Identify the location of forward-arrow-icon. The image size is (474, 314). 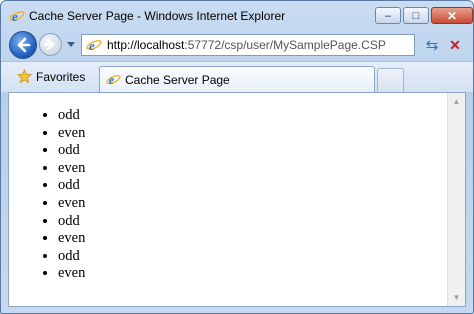
(49, 44).